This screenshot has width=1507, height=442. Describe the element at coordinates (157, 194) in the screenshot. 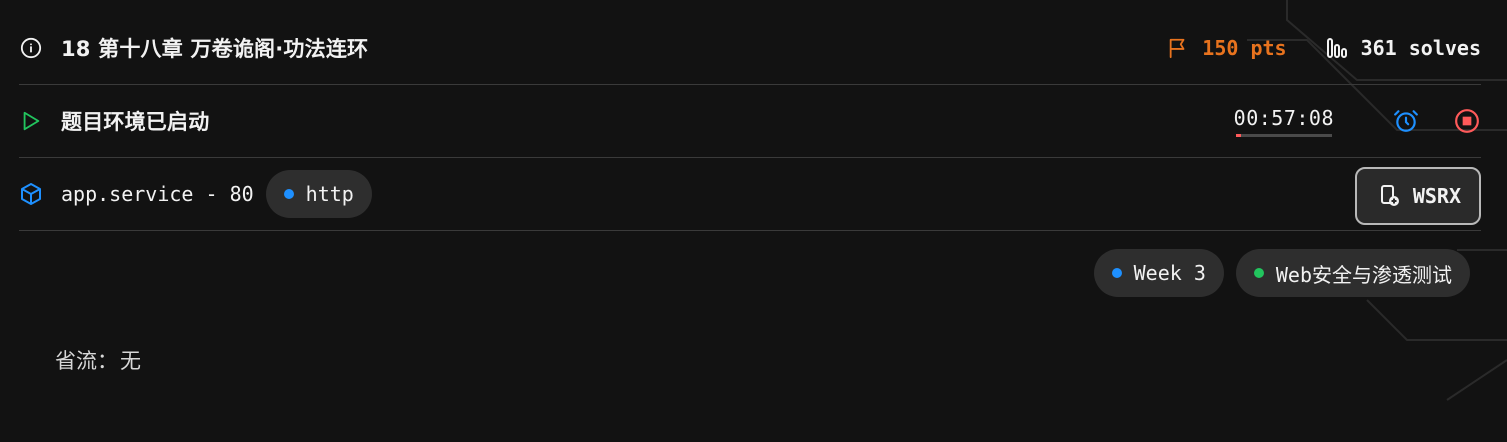

I see `service-name: app.service - 80` at that location.